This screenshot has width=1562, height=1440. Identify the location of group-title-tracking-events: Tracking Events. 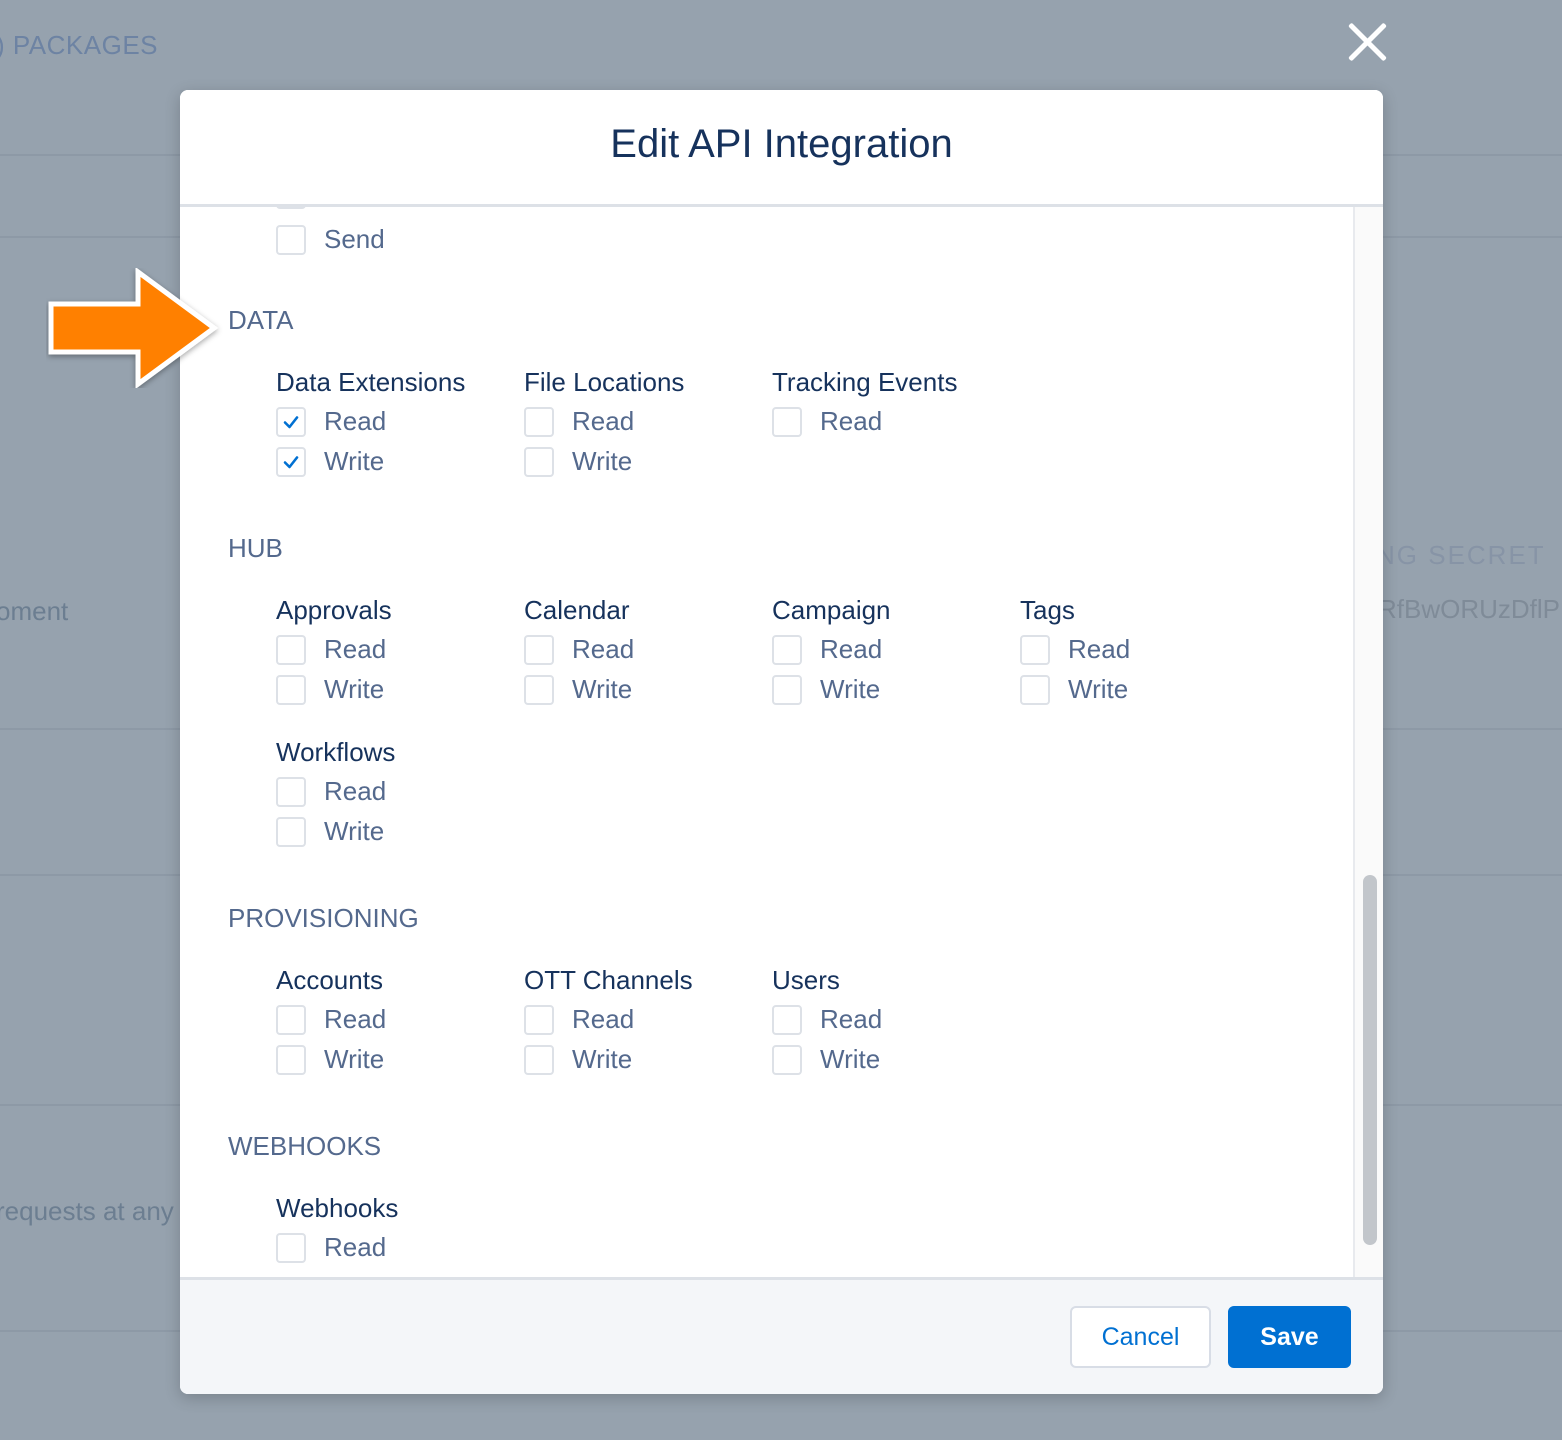
(865, 382).